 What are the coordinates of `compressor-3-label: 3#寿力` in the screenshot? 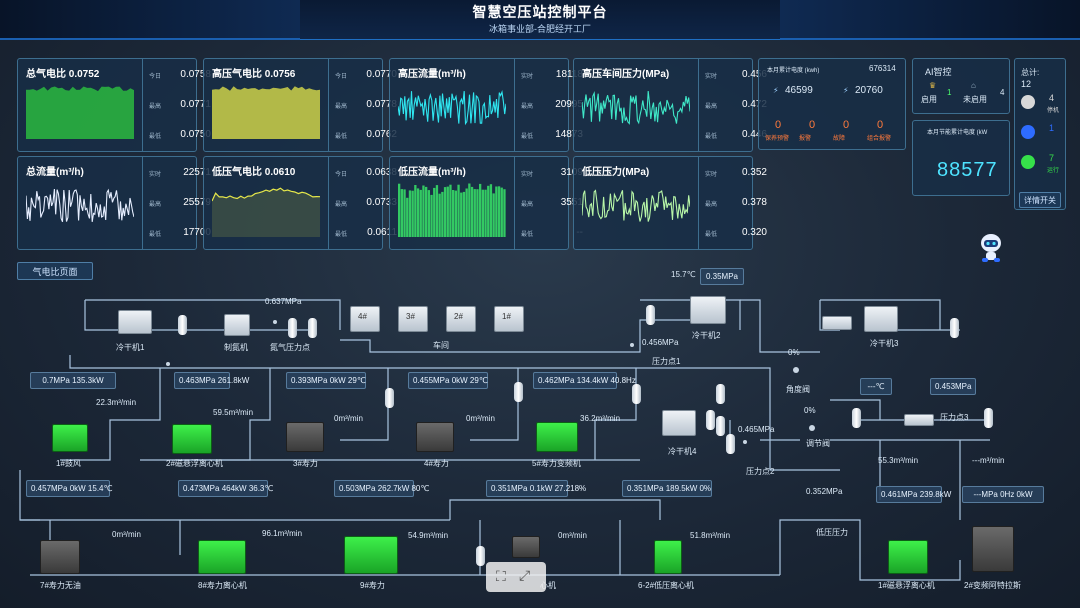 It's located at (305, 463).